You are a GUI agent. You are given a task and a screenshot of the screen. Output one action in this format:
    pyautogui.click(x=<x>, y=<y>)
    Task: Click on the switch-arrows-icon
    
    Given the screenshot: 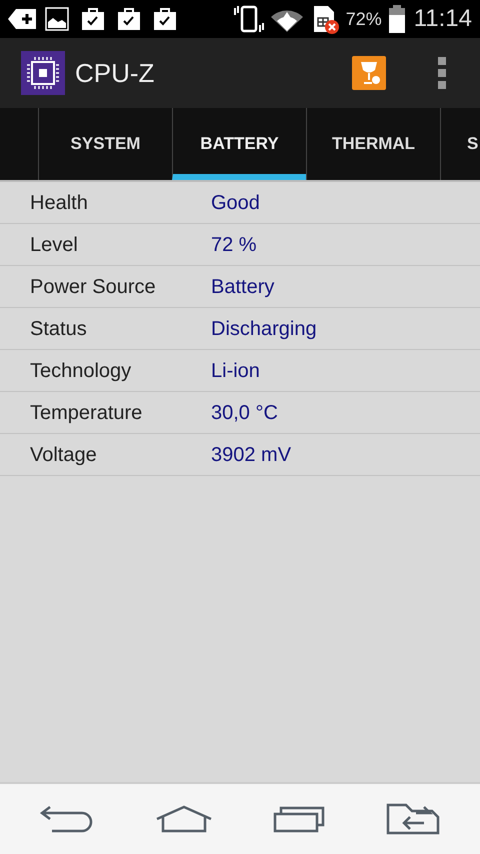 What is the action you would take?
    pyautogui.click(x=413, y=819)
    